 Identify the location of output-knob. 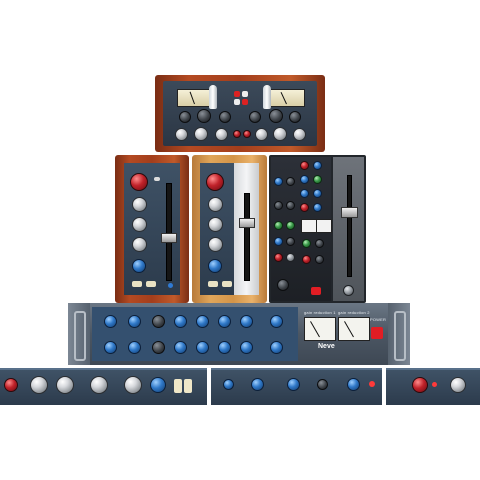
(458, 385).